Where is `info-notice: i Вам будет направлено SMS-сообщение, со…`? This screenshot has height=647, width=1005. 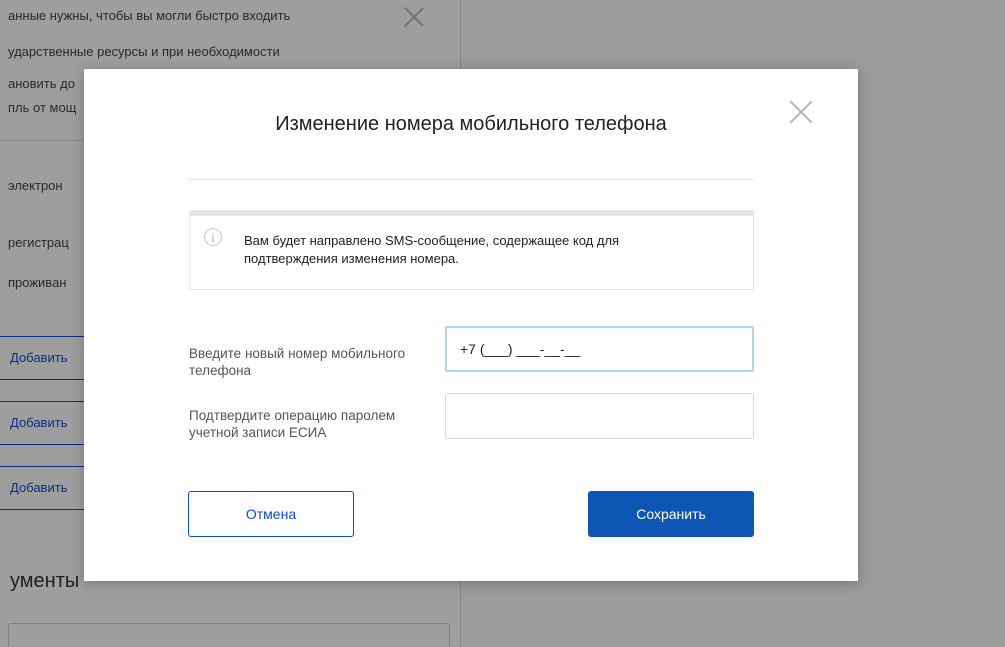 info-notice: i Вам будет направлено SMS-сообщение, со… is located at coordinates (471, 250).